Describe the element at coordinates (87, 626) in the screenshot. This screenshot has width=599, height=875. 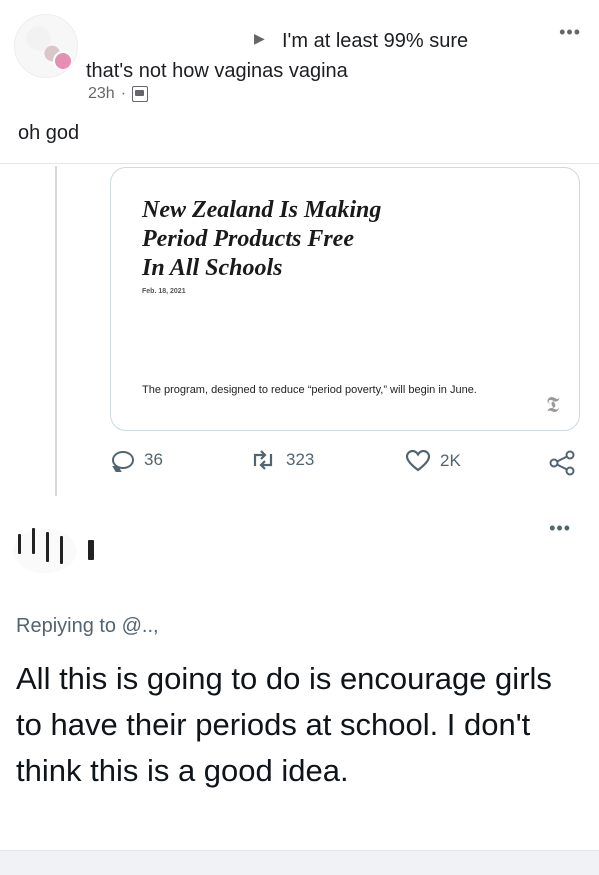
I see `replying-to: Repiying to @..,` at that location.